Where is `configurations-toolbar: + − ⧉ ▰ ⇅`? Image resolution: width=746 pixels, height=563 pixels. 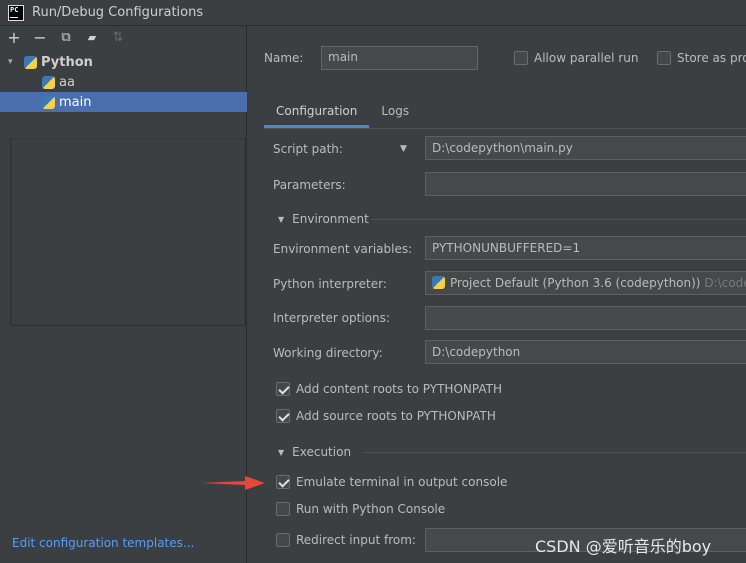 configurations-toolbar: + − ⧉ ▰ ⇅ is located at coordinates (123, 39).